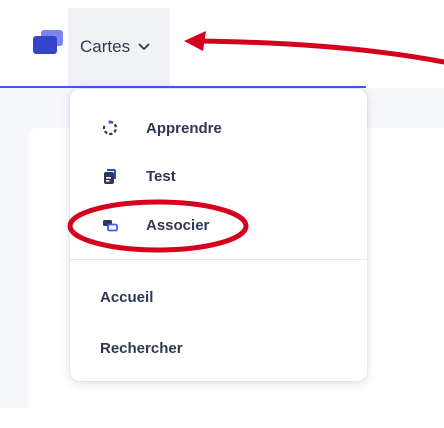 The width and height of the screenshot is (444, 428). Describe the element at coordinates (218, 176) in the screenshot. I see `menu-item-test: Test` at that location.